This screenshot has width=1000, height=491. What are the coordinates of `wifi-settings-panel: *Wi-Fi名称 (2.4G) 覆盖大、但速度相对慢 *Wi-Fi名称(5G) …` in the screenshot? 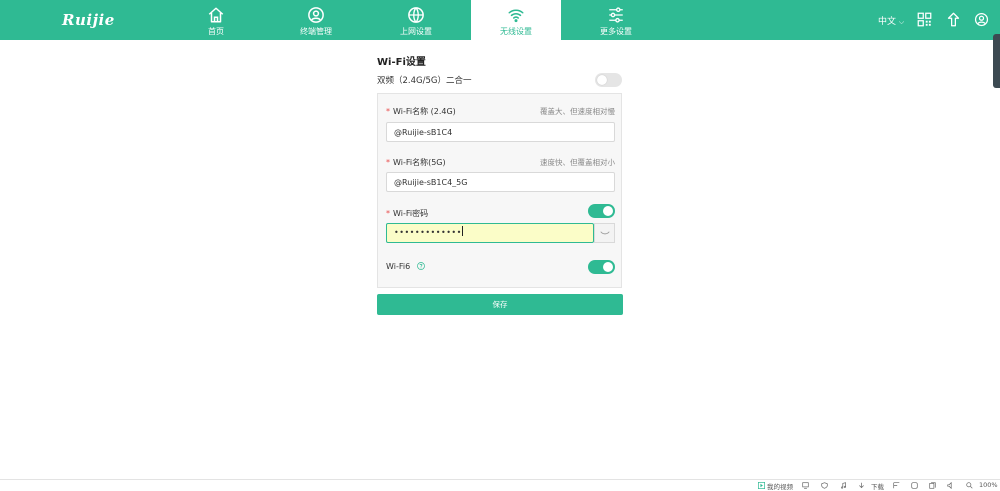 It's located at (499, 190).